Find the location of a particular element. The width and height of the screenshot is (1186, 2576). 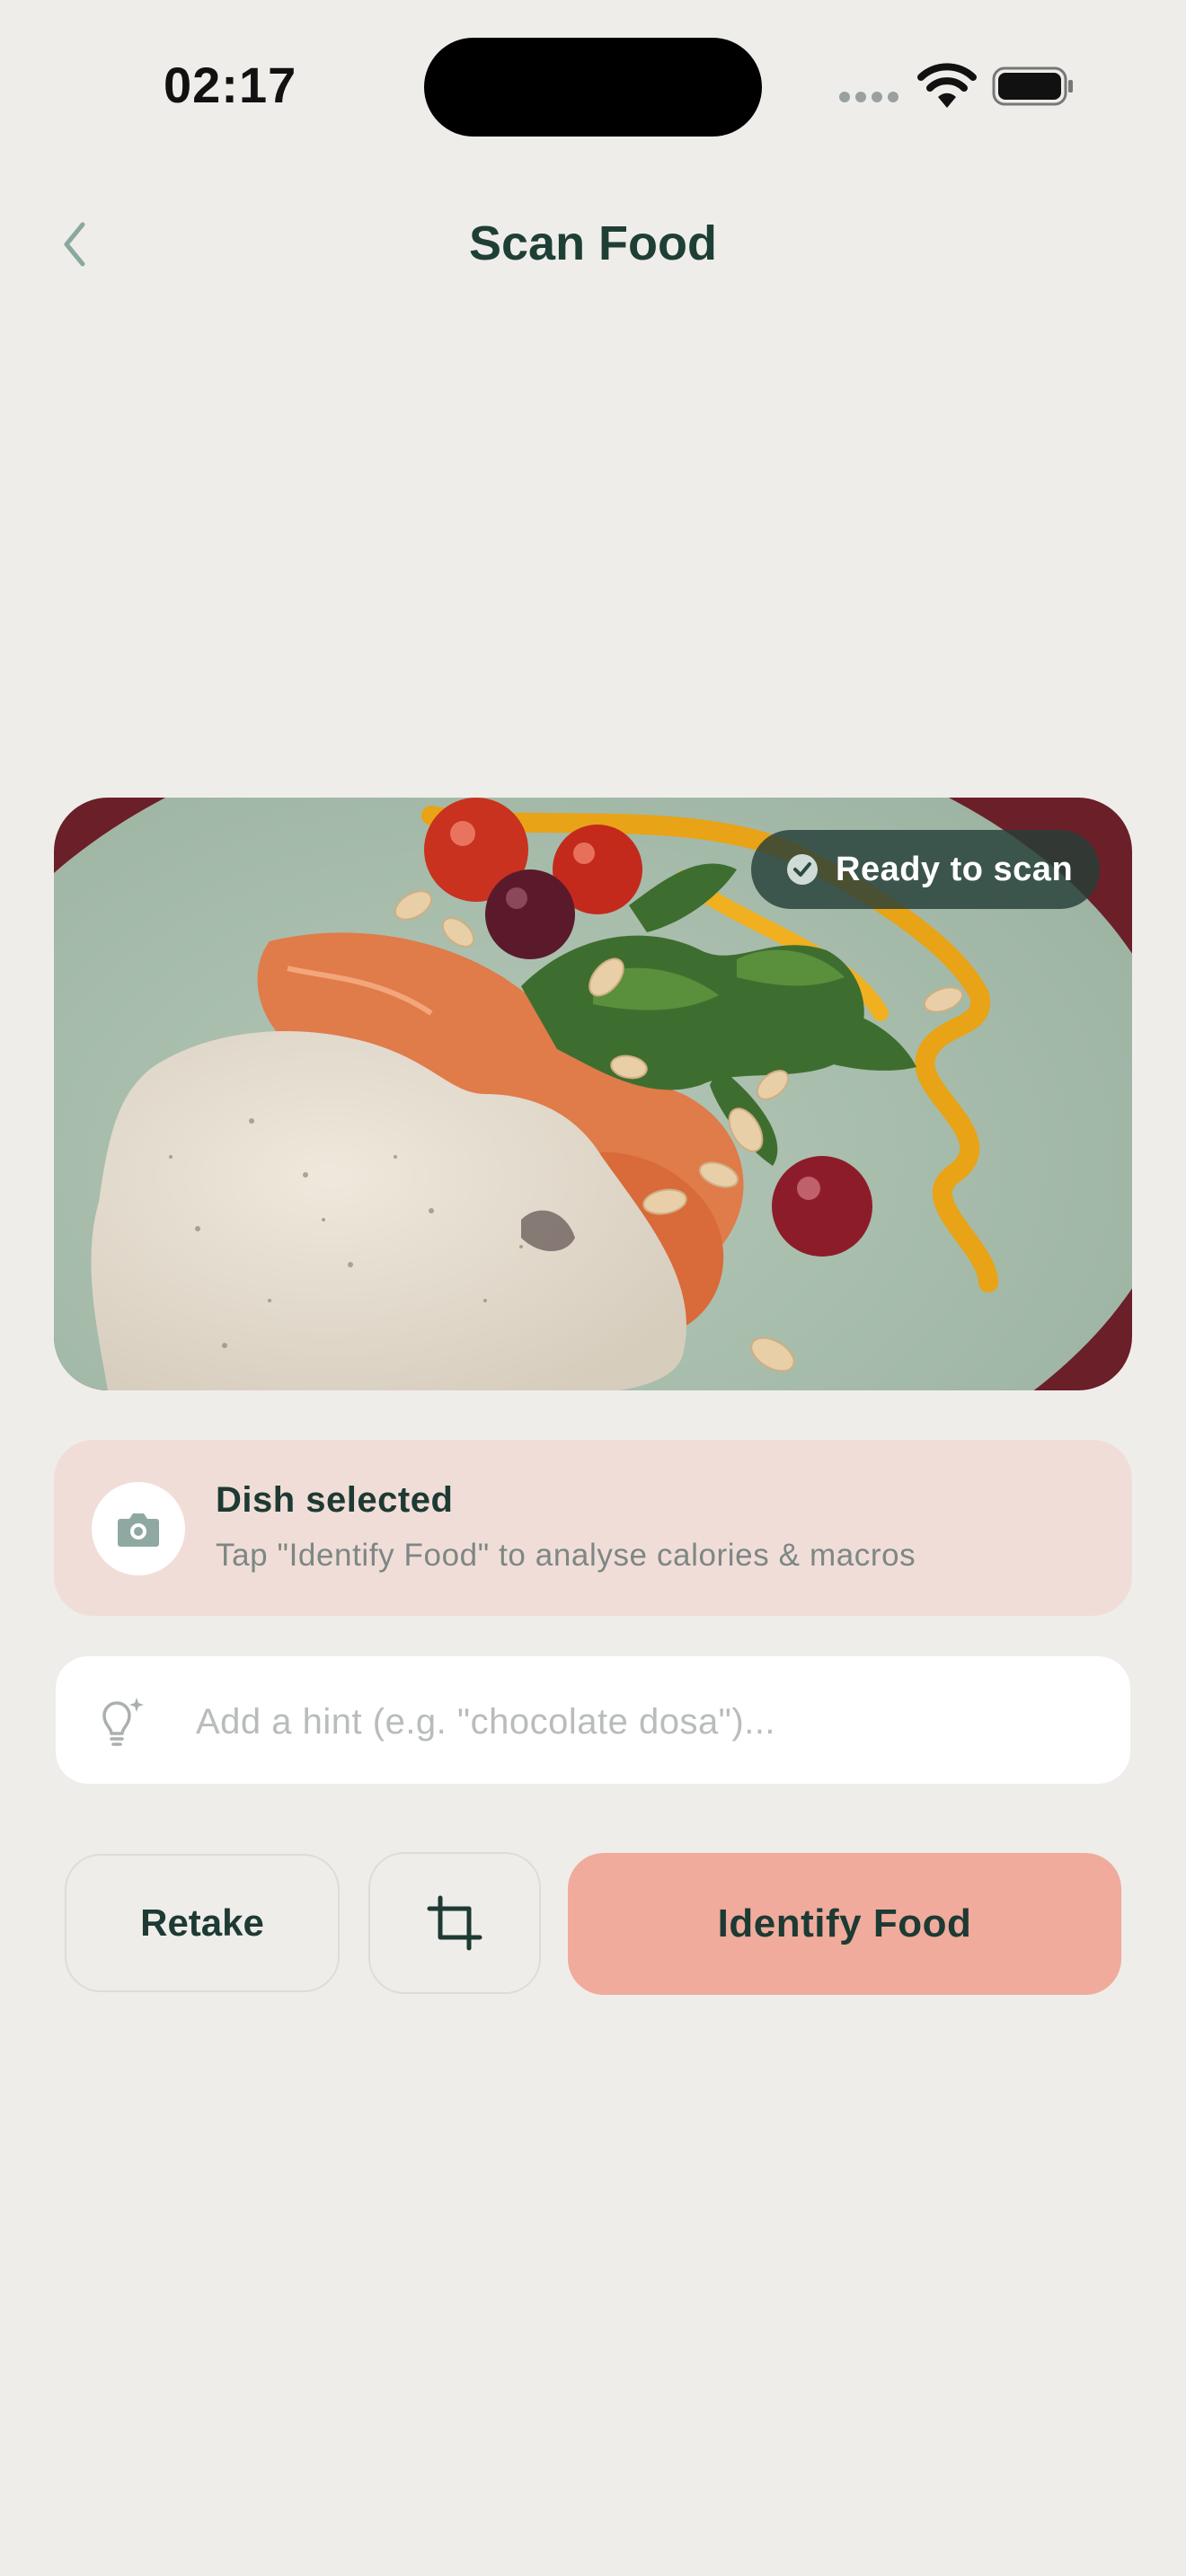

retake-button: Retake is located at coordinates (202, 1923).